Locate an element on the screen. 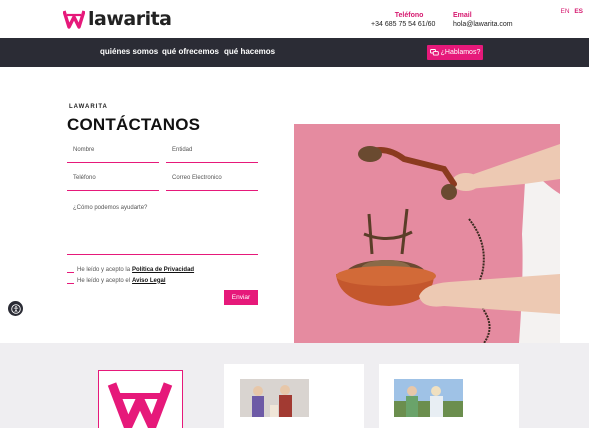 The width and height of the screenshot is (589, 428). phone-field: Teléfono is located at coordinates (113, 181).